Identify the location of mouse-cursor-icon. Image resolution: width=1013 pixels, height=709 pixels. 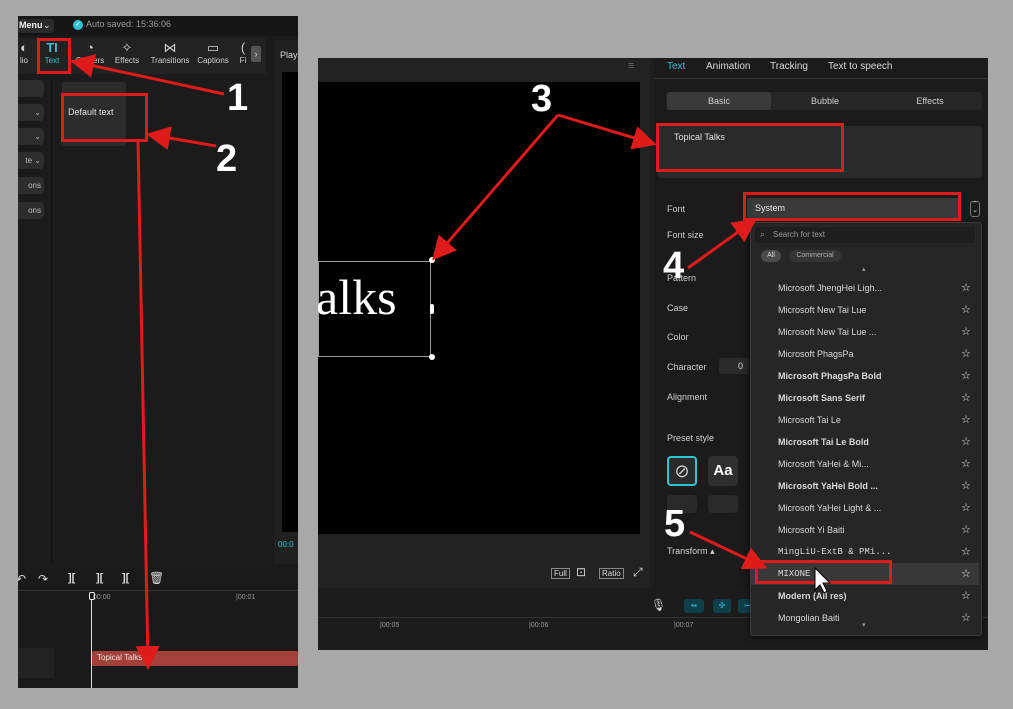
(823, 580).